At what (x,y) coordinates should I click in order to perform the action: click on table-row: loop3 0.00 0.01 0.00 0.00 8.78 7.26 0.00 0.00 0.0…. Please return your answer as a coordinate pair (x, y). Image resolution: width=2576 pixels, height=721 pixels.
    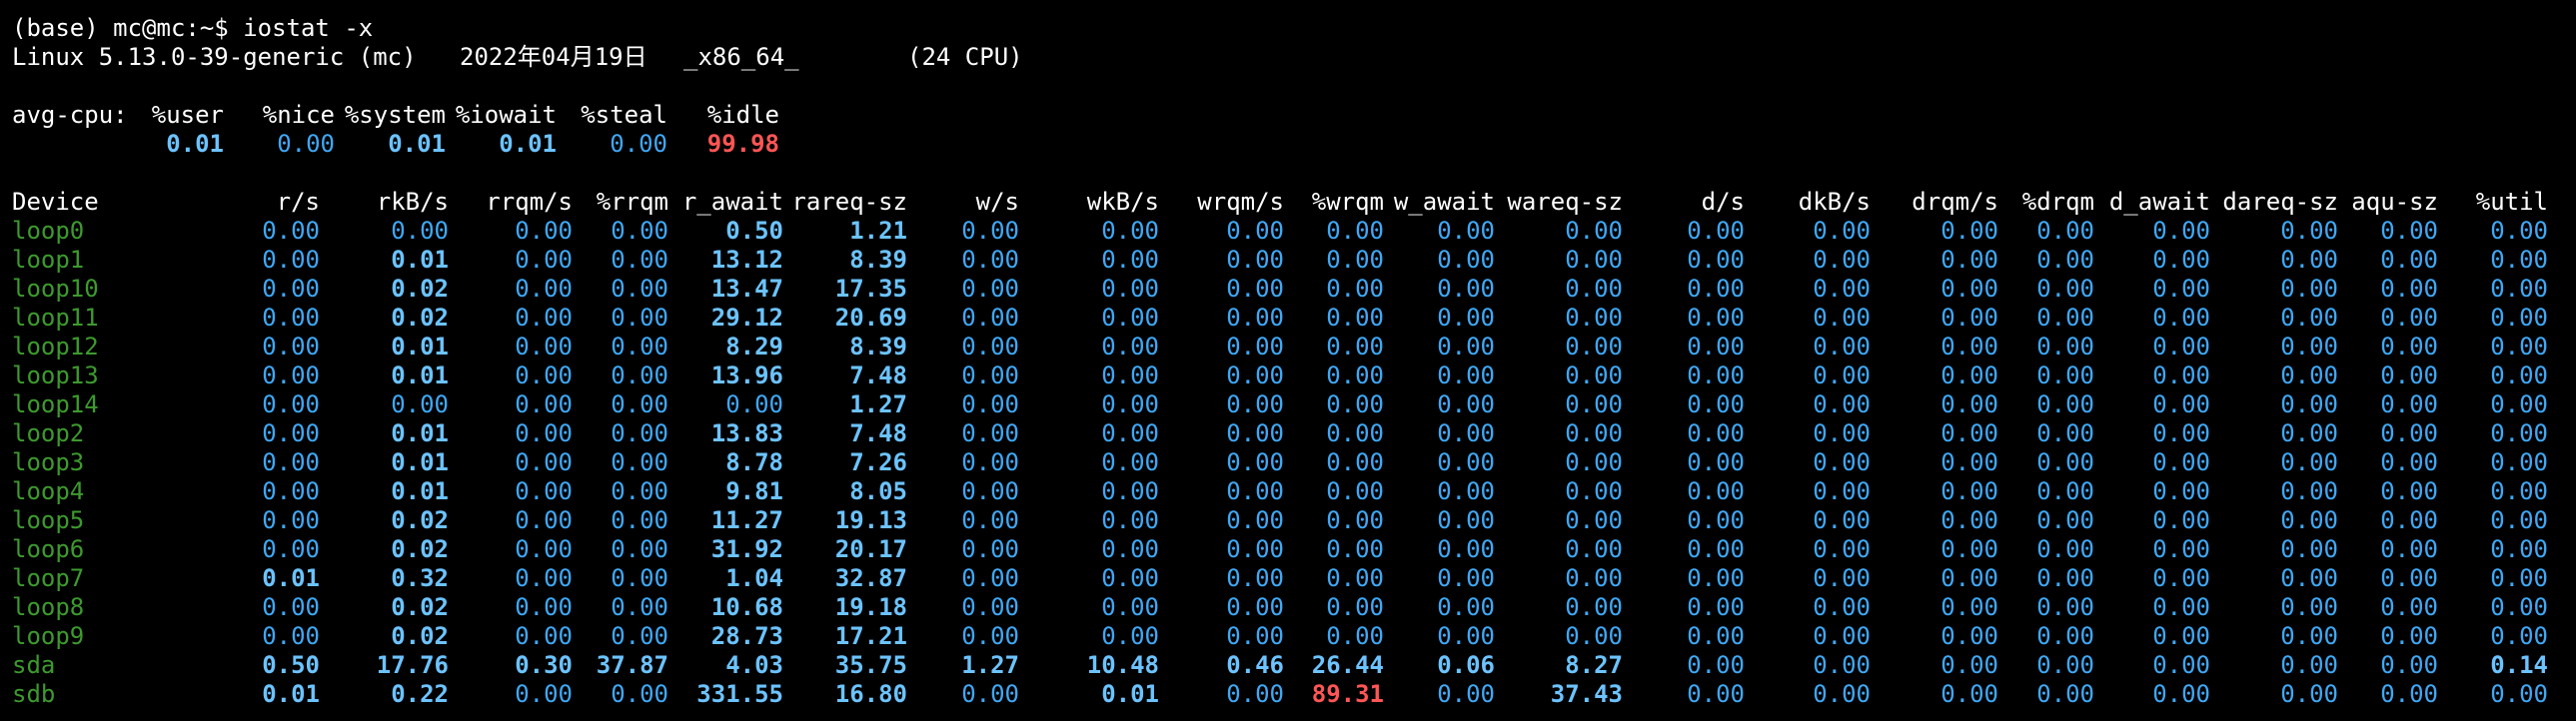
    Looking at the image, I should click on (1294, 462).